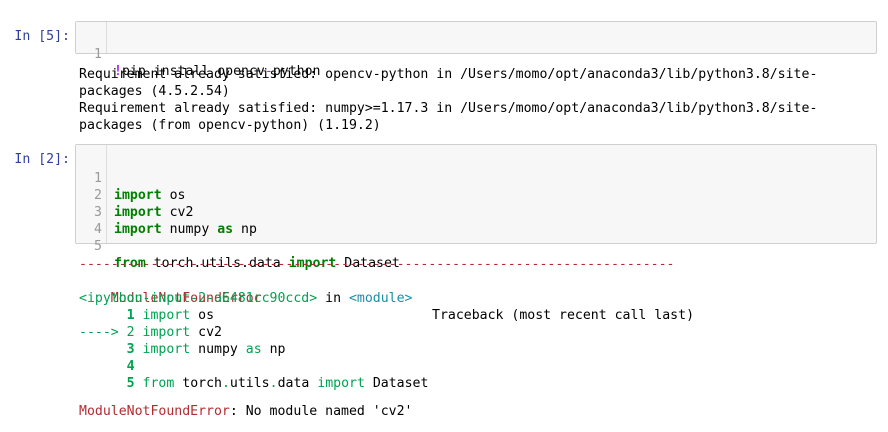  I want to click on output-line: packages (from opencv-python) (1.19.2), so click(230, 125).